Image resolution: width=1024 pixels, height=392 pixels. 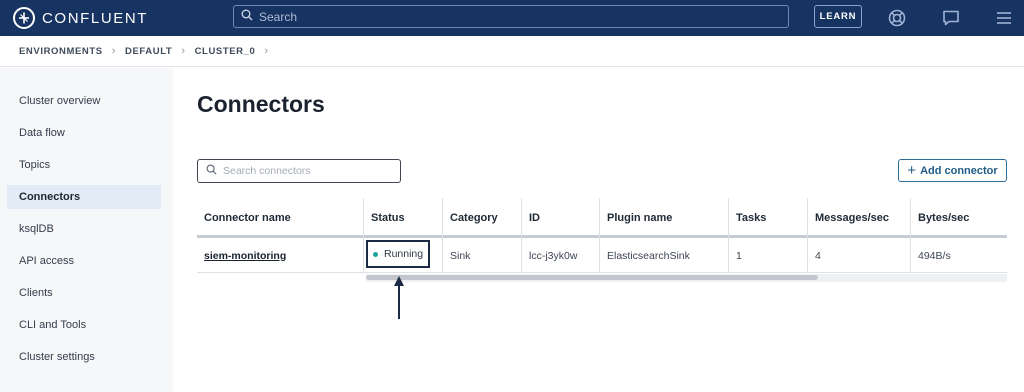 I want to click on sidebar-item-clients: Clients, so click(x=84, y=293).